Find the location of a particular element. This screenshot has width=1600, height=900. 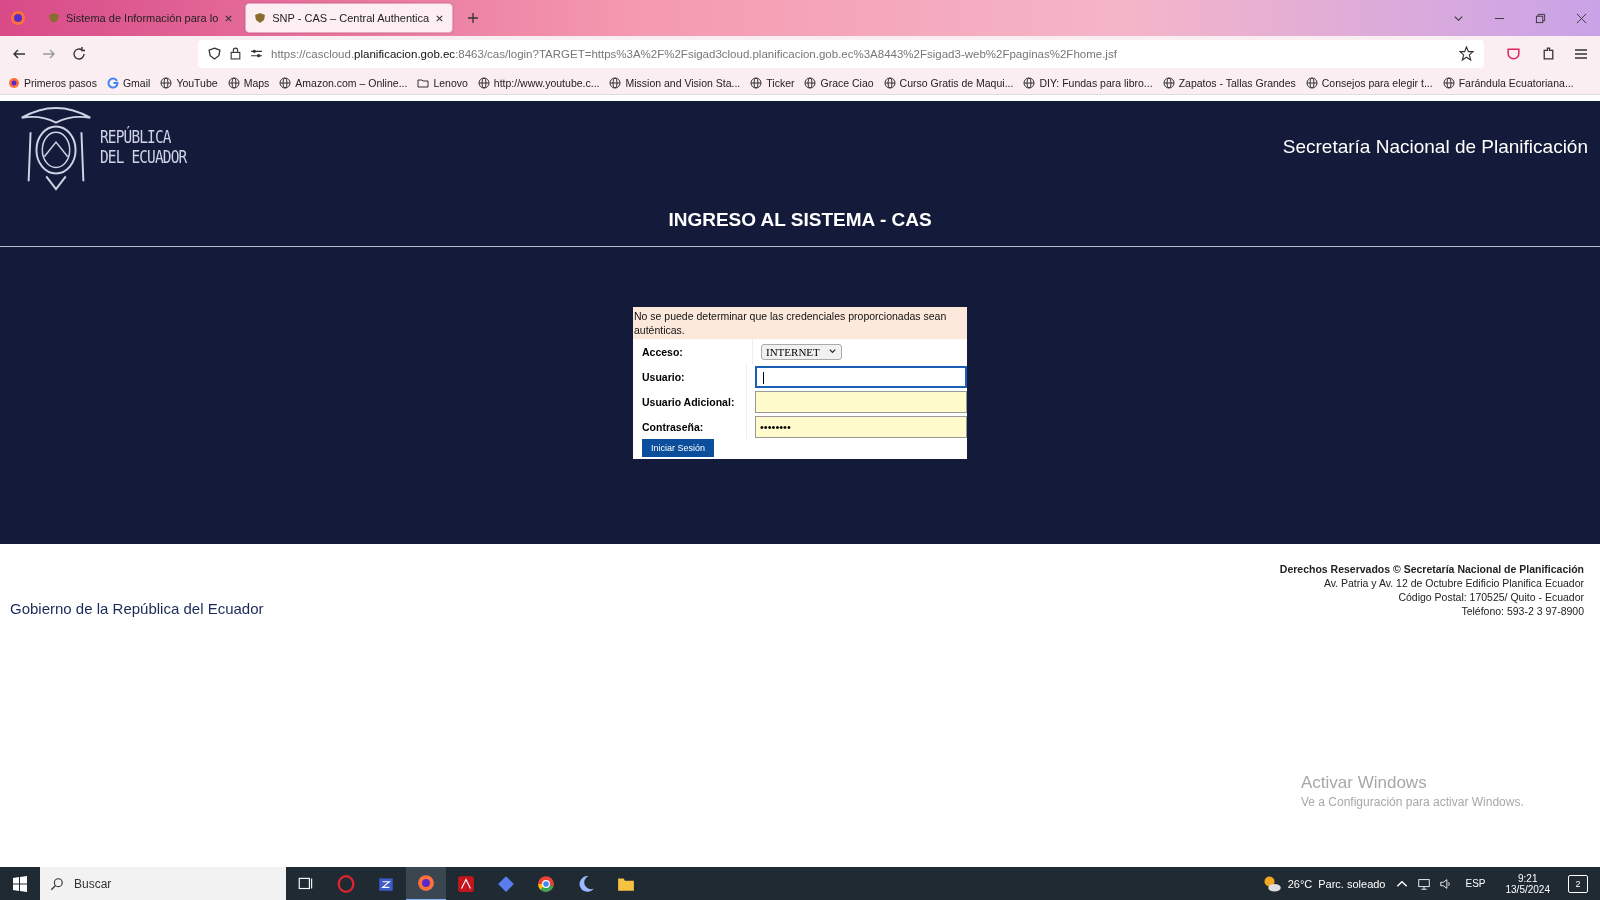

search-icon is located at coordinates (57, 883).